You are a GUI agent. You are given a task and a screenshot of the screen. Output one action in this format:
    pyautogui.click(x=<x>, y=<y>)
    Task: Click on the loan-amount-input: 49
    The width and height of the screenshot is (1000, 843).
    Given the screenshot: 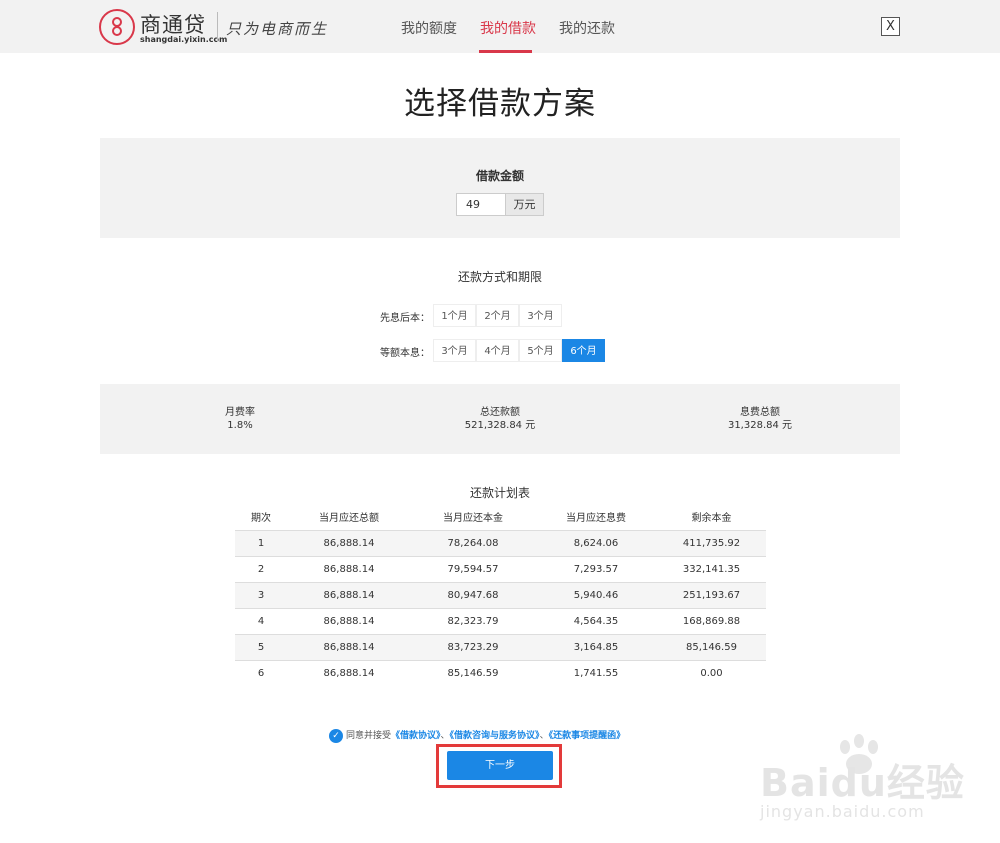 What is the action you would take?
    pyautogui.click(x=481, y=204)
    